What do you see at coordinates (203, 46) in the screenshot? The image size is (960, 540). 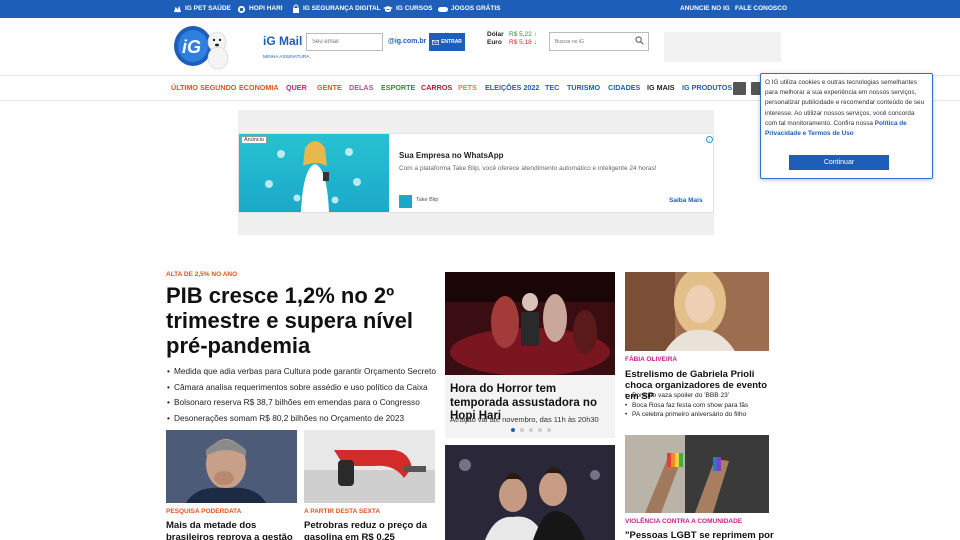 I see `ig-logo: iG` at bounding box center [203, 46].